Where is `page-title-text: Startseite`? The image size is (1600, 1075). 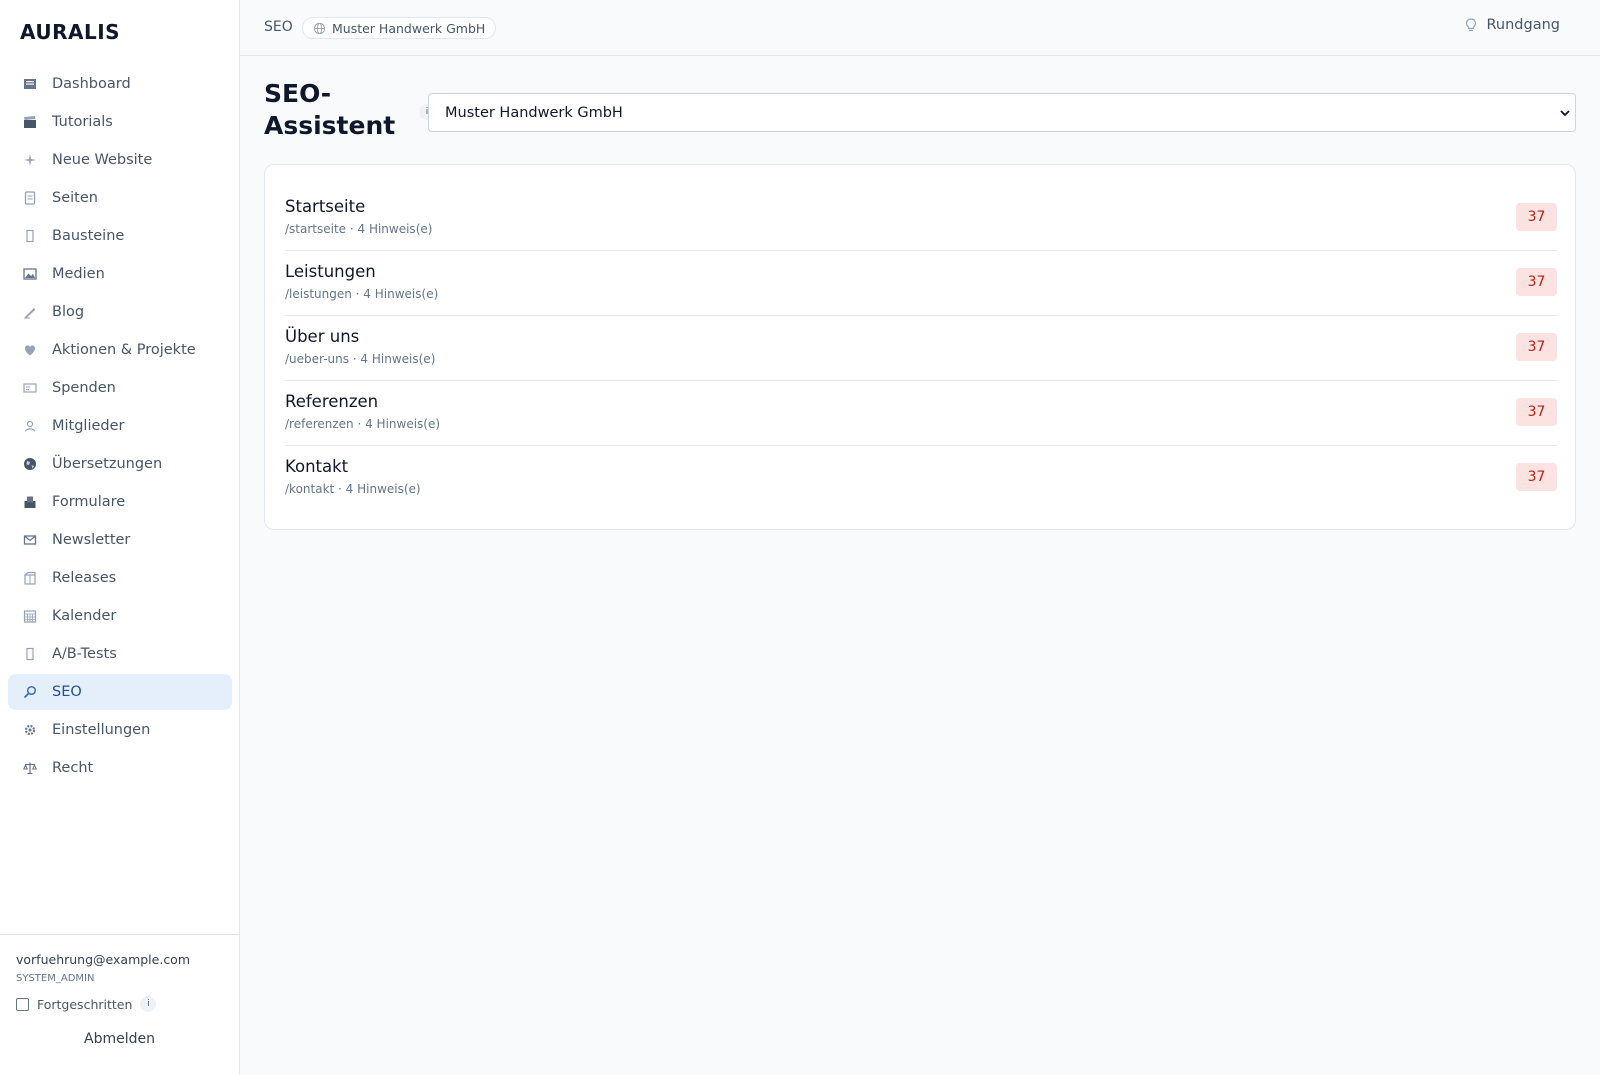 page-title-text: Startseite is located at coordinates (325, 206).